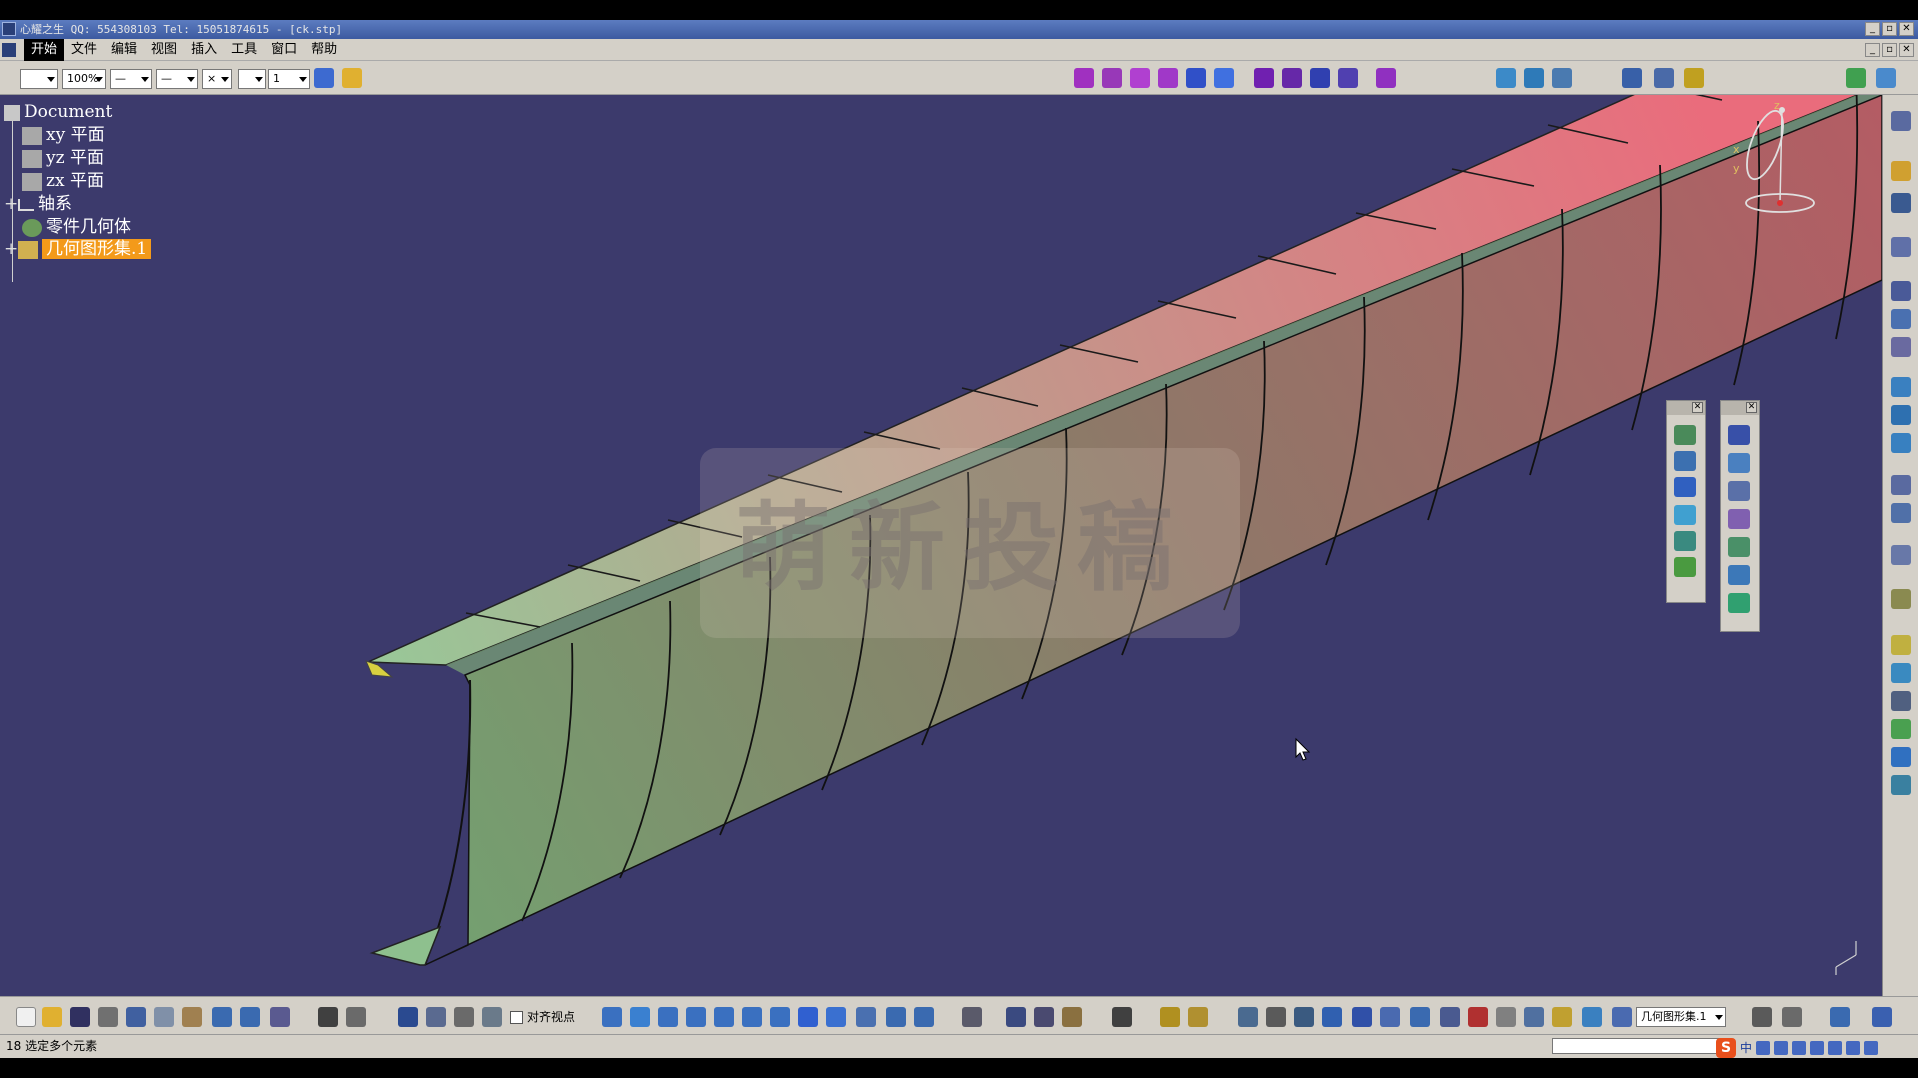  I want to click on grid-view-icon, so click(1362, 1017).